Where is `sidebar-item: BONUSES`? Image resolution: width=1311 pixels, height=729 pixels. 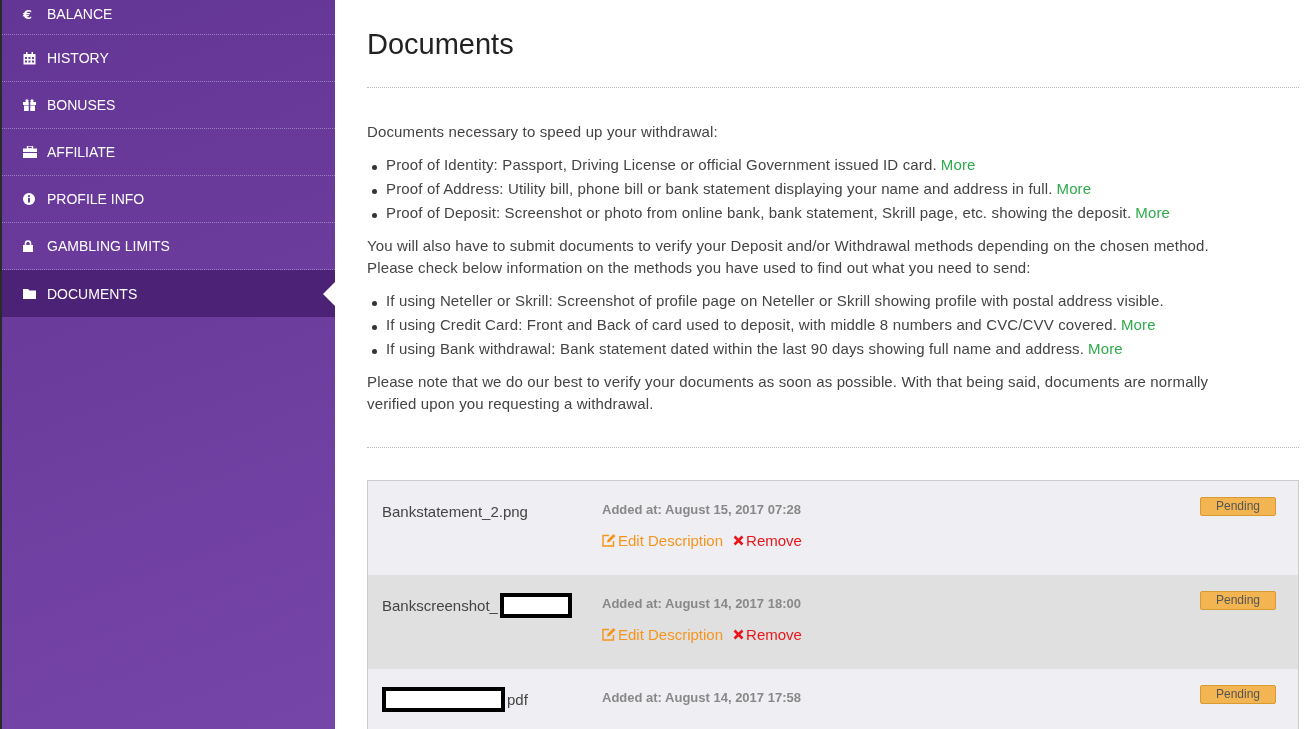 sidebar-item: BONUSES is located at coordinates (168, 105).